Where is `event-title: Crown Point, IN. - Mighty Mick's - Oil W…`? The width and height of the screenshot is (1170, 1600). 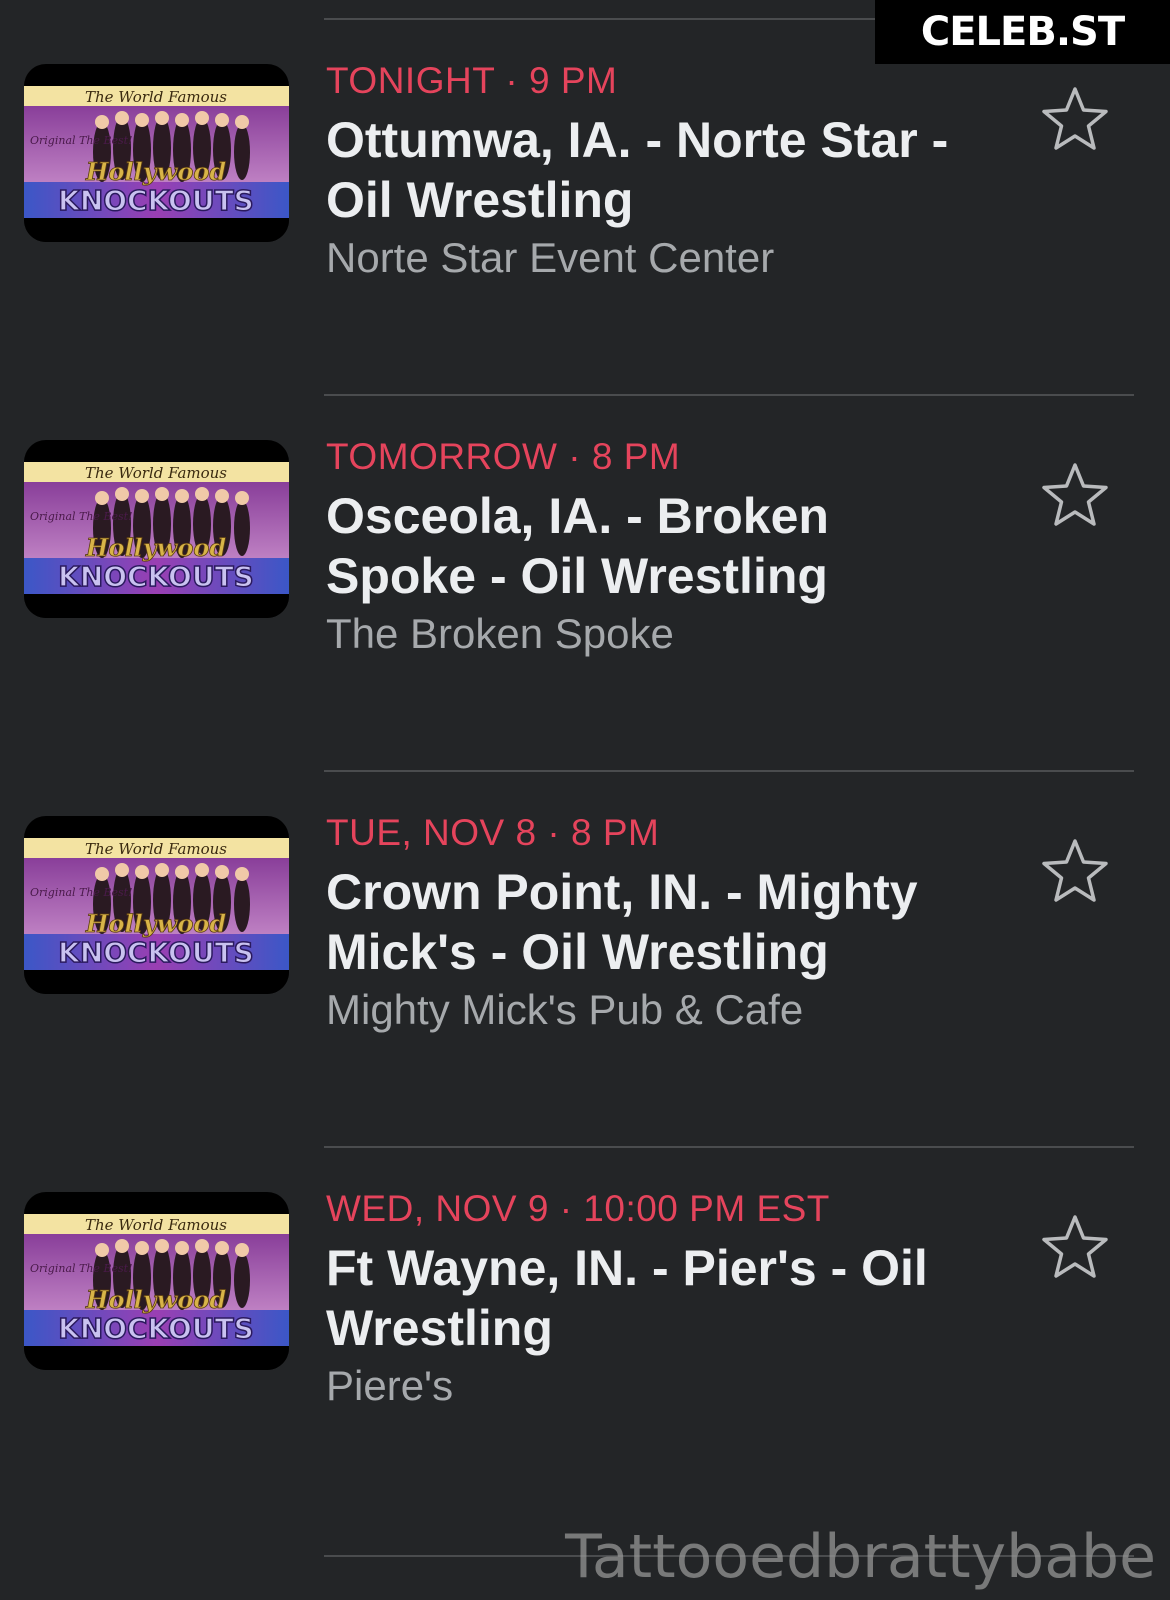 event-title: Crown Point, IN. - Mighty Mick's - Oil W… is located at coordinates (646, 922).